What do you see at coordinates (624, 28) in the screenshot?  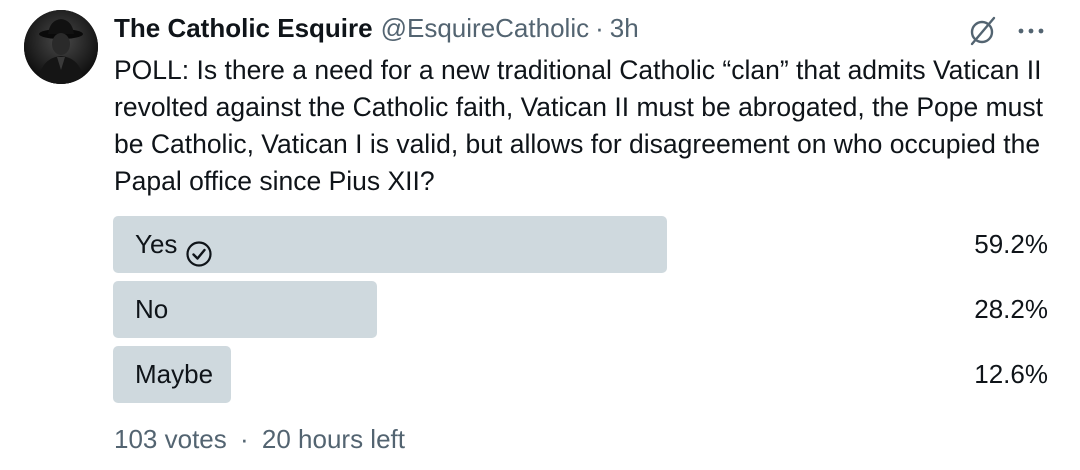 I see `tweet-timestamp: 3h` at bounding box center [624, 28].